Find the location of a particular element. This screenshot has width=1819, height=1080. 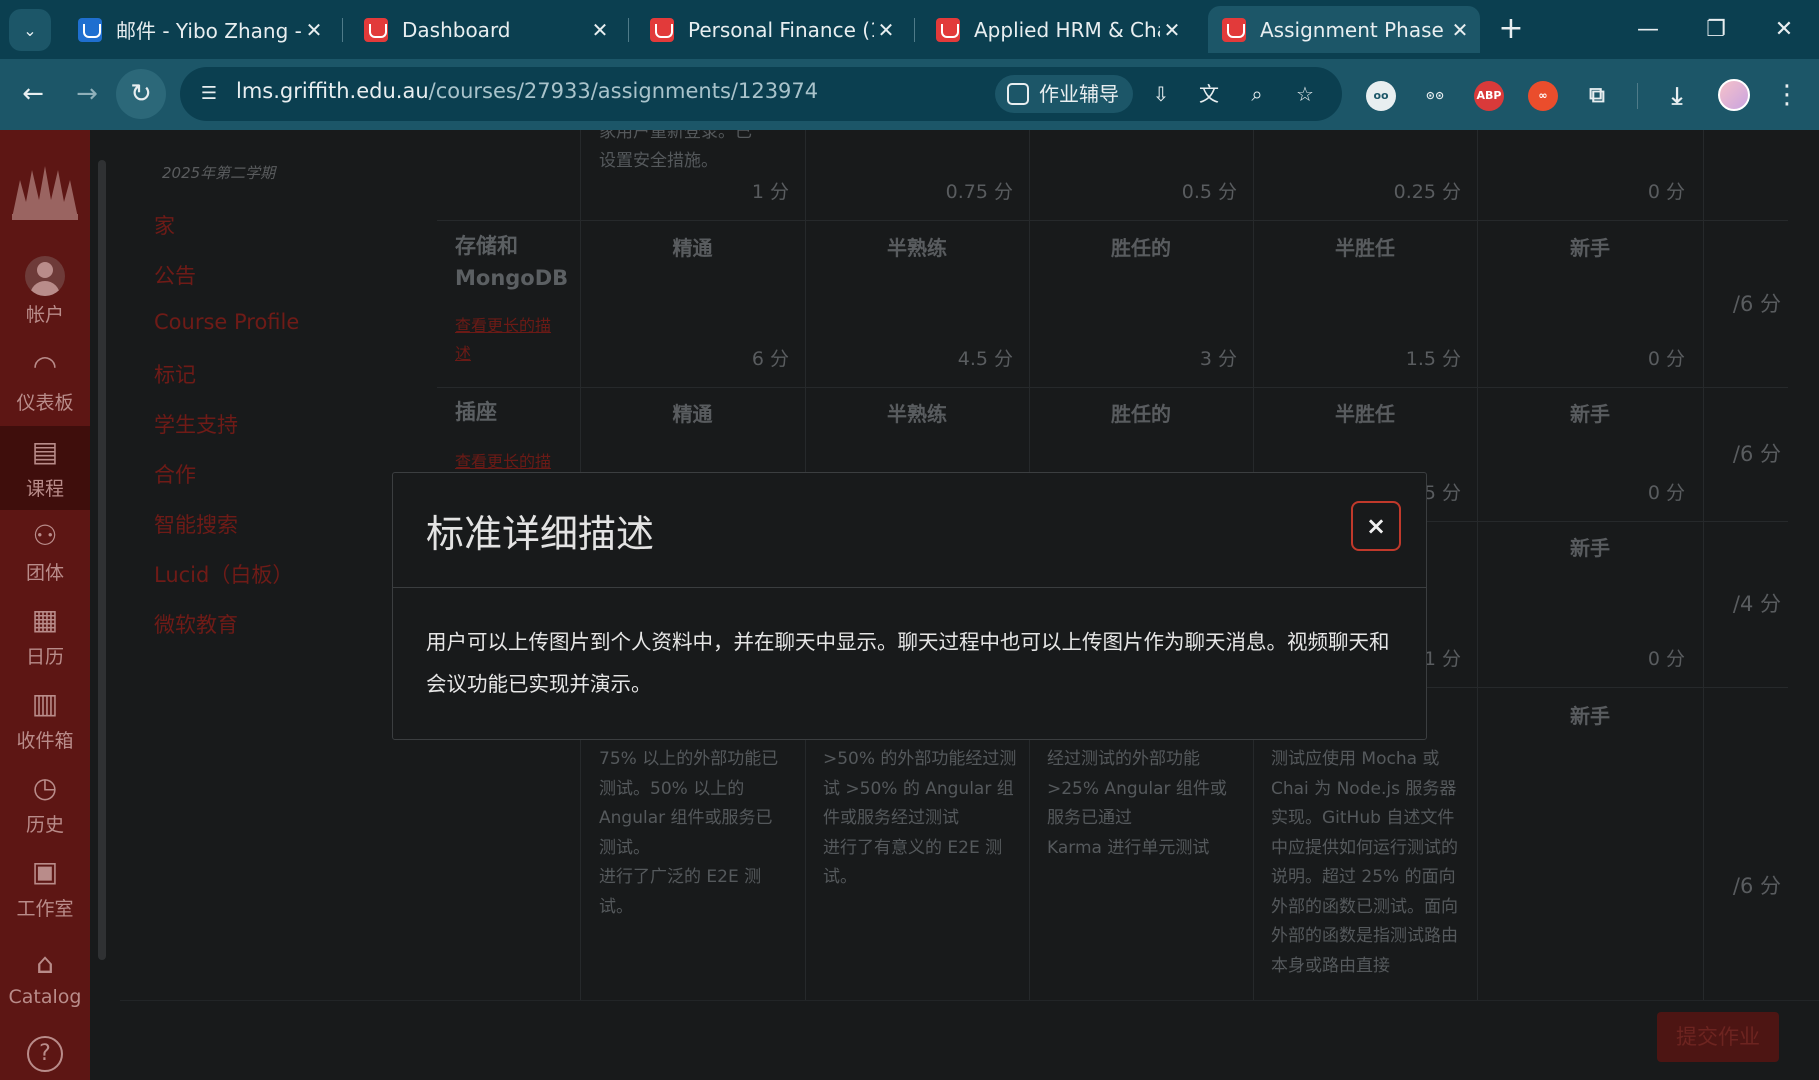

nav-scrollbar is located at coordinates (102, 605).